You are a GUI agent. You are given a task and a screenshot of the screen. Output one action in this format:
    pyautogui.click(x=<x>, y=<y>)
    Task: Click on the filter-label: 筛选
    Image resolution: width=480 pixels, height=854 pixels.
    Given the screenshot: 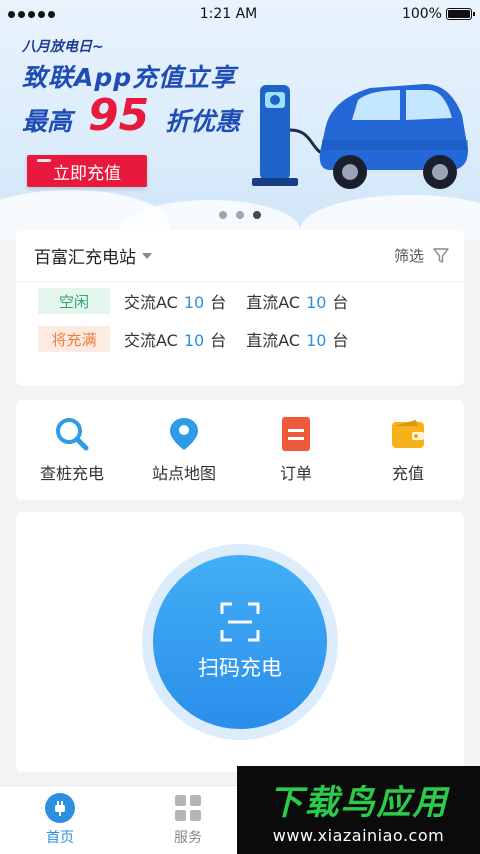 What is the action you would take?
    pyautogui.click(x=408, y=256)
    